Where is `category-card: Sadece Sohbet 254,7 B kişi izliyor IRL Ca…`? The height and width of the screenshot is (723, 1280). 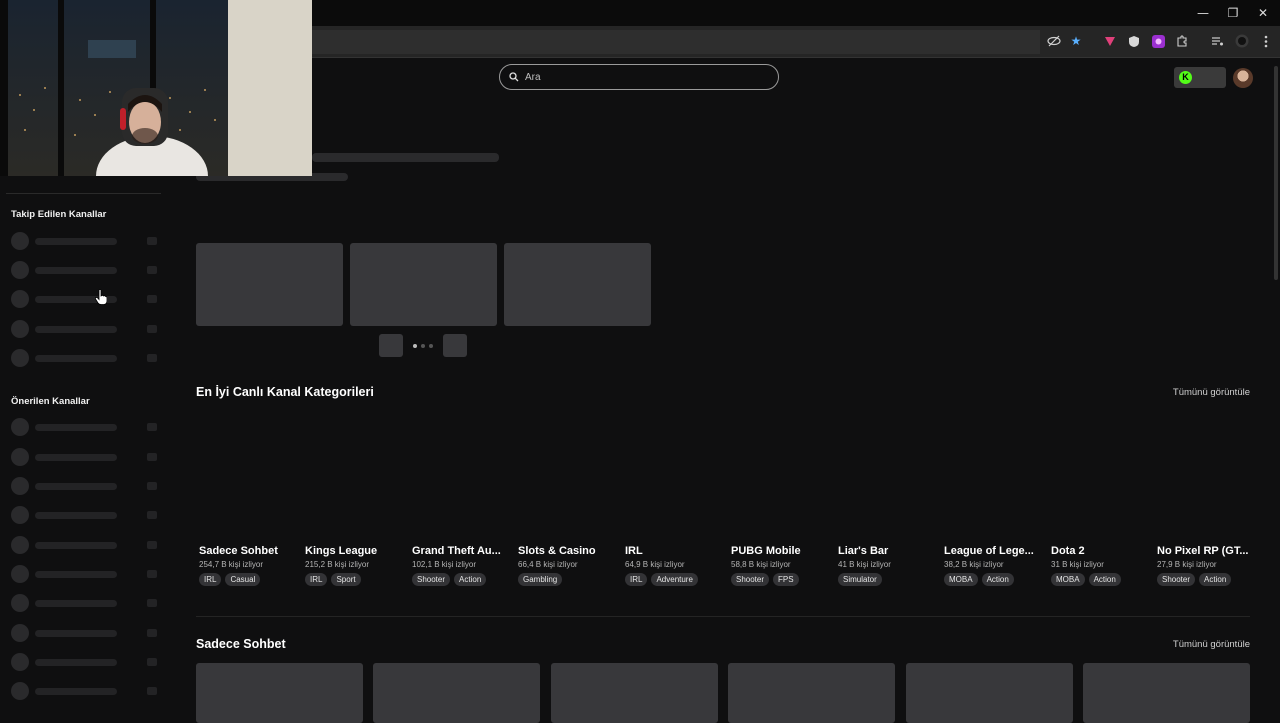 category-card: Sadece Sohbet 254,7 B kişi izliyor IRL Ca… is located at coordinates (249, 565).